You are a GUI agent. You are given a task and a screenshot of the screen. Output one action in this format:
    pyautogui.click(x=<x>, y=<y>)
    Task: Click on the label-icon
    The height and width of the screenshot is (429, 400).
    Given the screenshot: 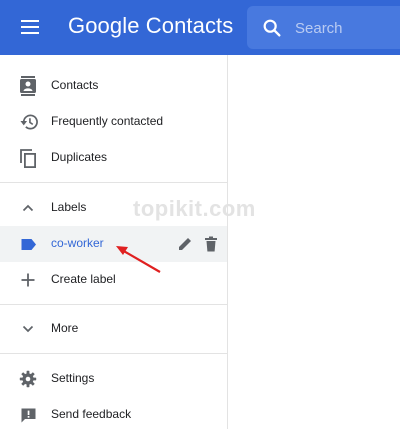 What is the action you would take?
    pyautogui.click(x=28, y=244)
    